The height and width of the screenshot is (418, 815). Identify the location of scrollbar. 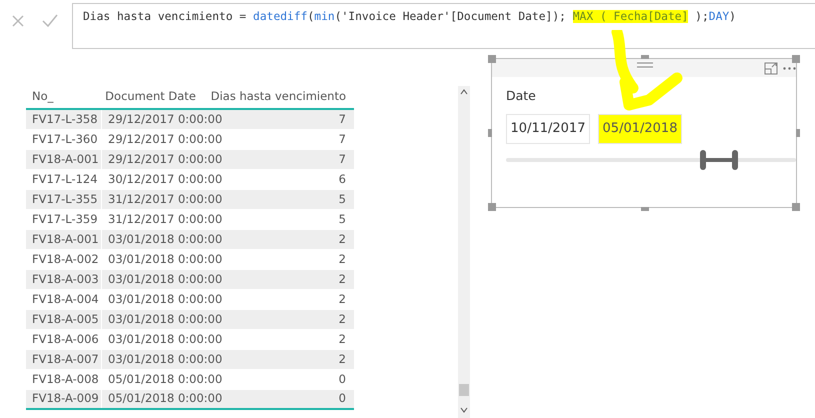
(464, 252).